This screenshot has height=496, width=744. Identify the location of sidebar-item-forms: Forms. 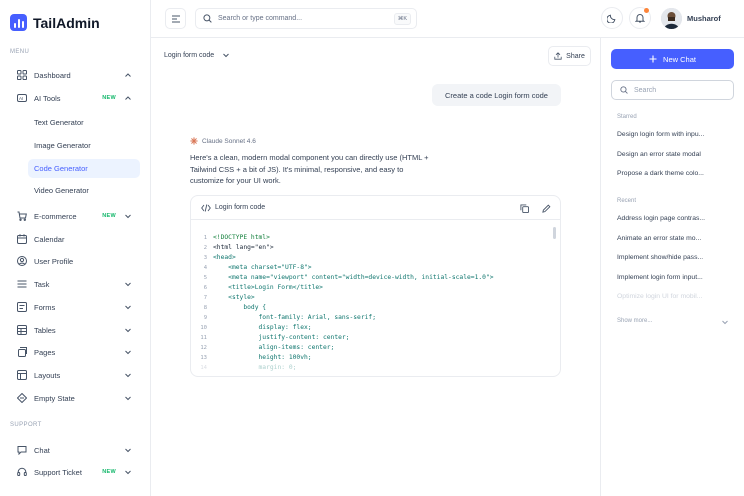
(75, 307).